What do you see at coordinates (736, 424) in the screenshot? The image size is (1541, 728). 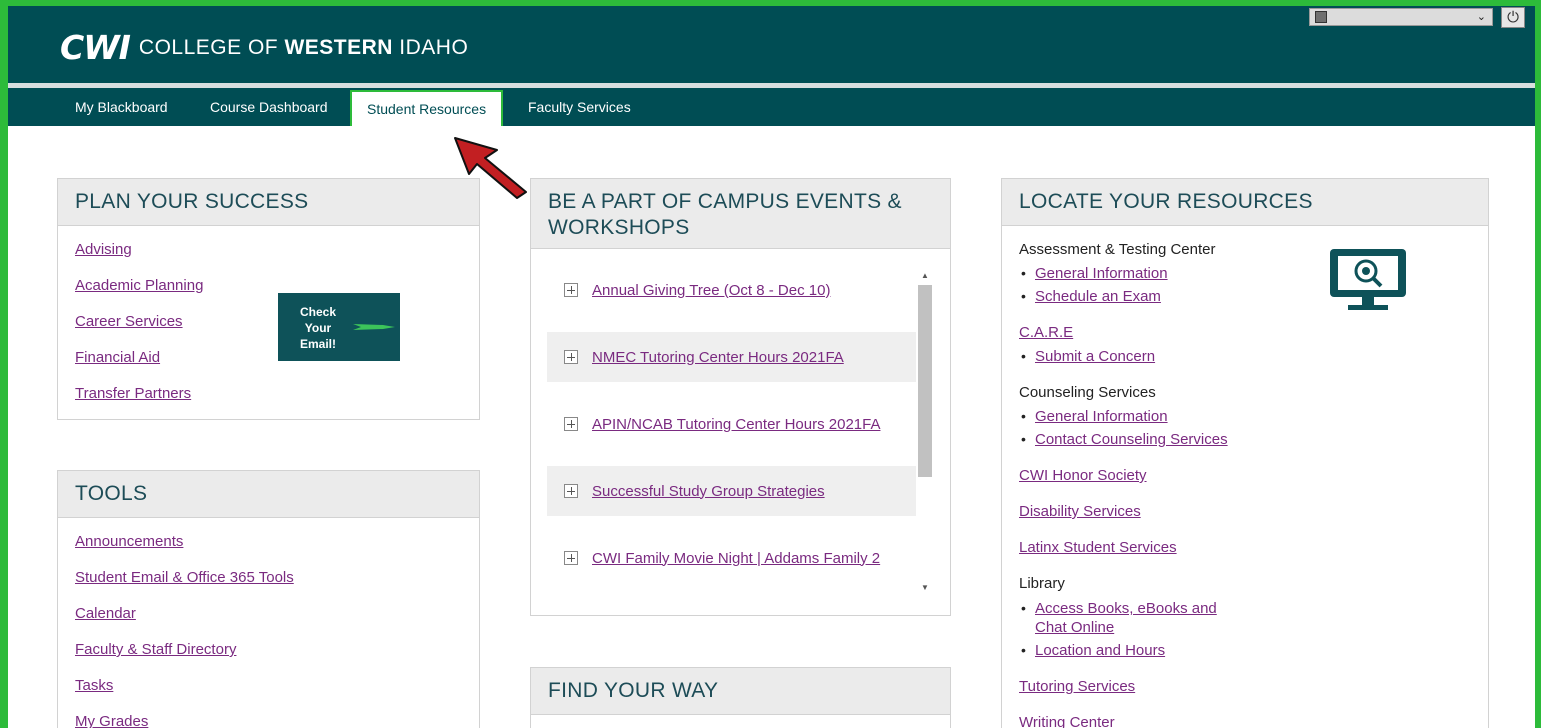 I see `event-link: APIN/NCAB Tutoring Center Hours 2021FA` at bounding box center [736, 424].